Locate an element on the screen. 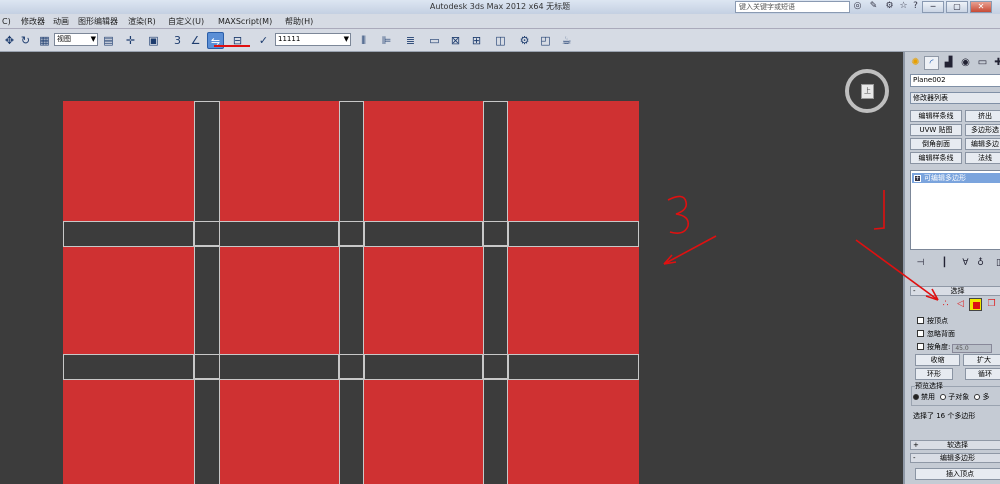 This screenshot has width=1000, height=484. align-objects-icon: ⊫ is located at coordinates (386, 40).